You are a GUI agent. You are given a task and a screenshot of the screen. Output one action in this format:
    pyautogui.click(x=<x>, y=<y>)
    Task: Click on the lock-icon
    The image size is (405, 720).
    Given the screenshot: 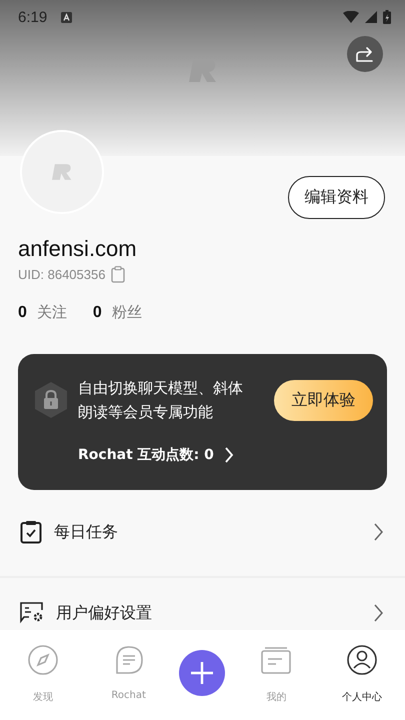 What is the action you would take?
    pyautogui.click(x=51, y=400)
    